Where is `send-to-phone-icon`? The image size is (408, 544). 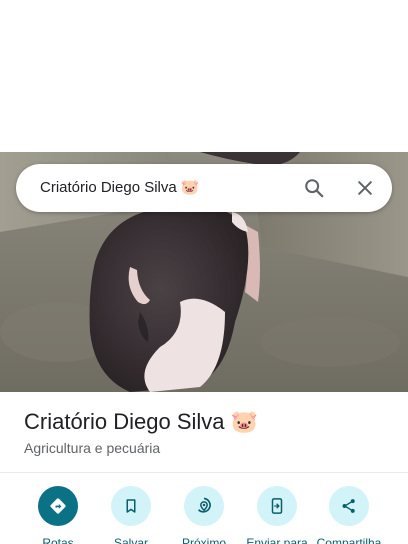
send-to-phone-icon is located at coordinates (277, 506).